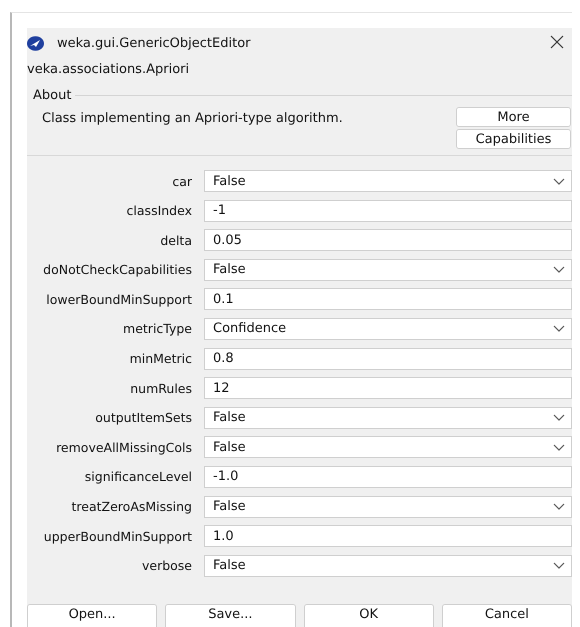  Describe the element at coordinates (513, 117) in the screenshot. I see `about-button: More` at that location.